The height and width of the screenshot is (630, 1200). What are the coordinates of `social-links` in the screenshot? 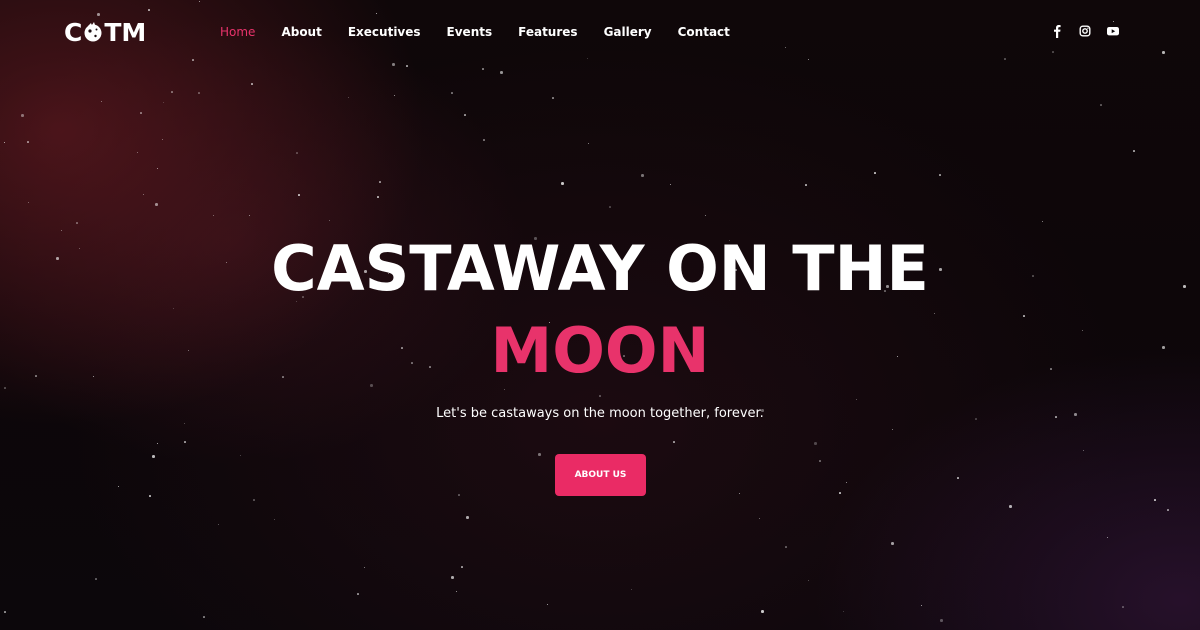 It's located at (1078, 31).